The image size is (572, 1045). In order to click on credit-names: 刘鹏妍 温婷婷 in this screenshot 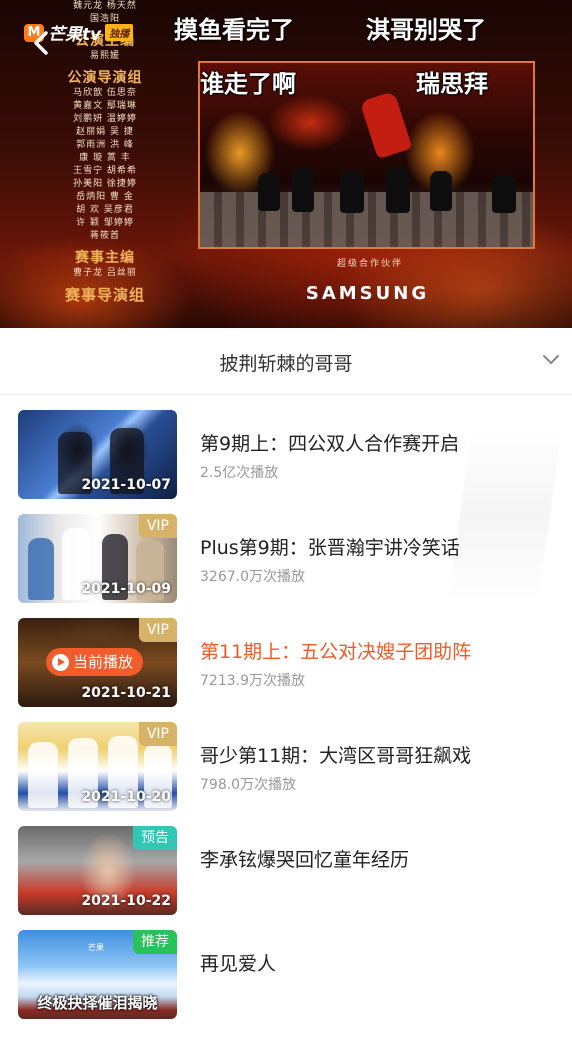, I will do `click(105, 119)`.